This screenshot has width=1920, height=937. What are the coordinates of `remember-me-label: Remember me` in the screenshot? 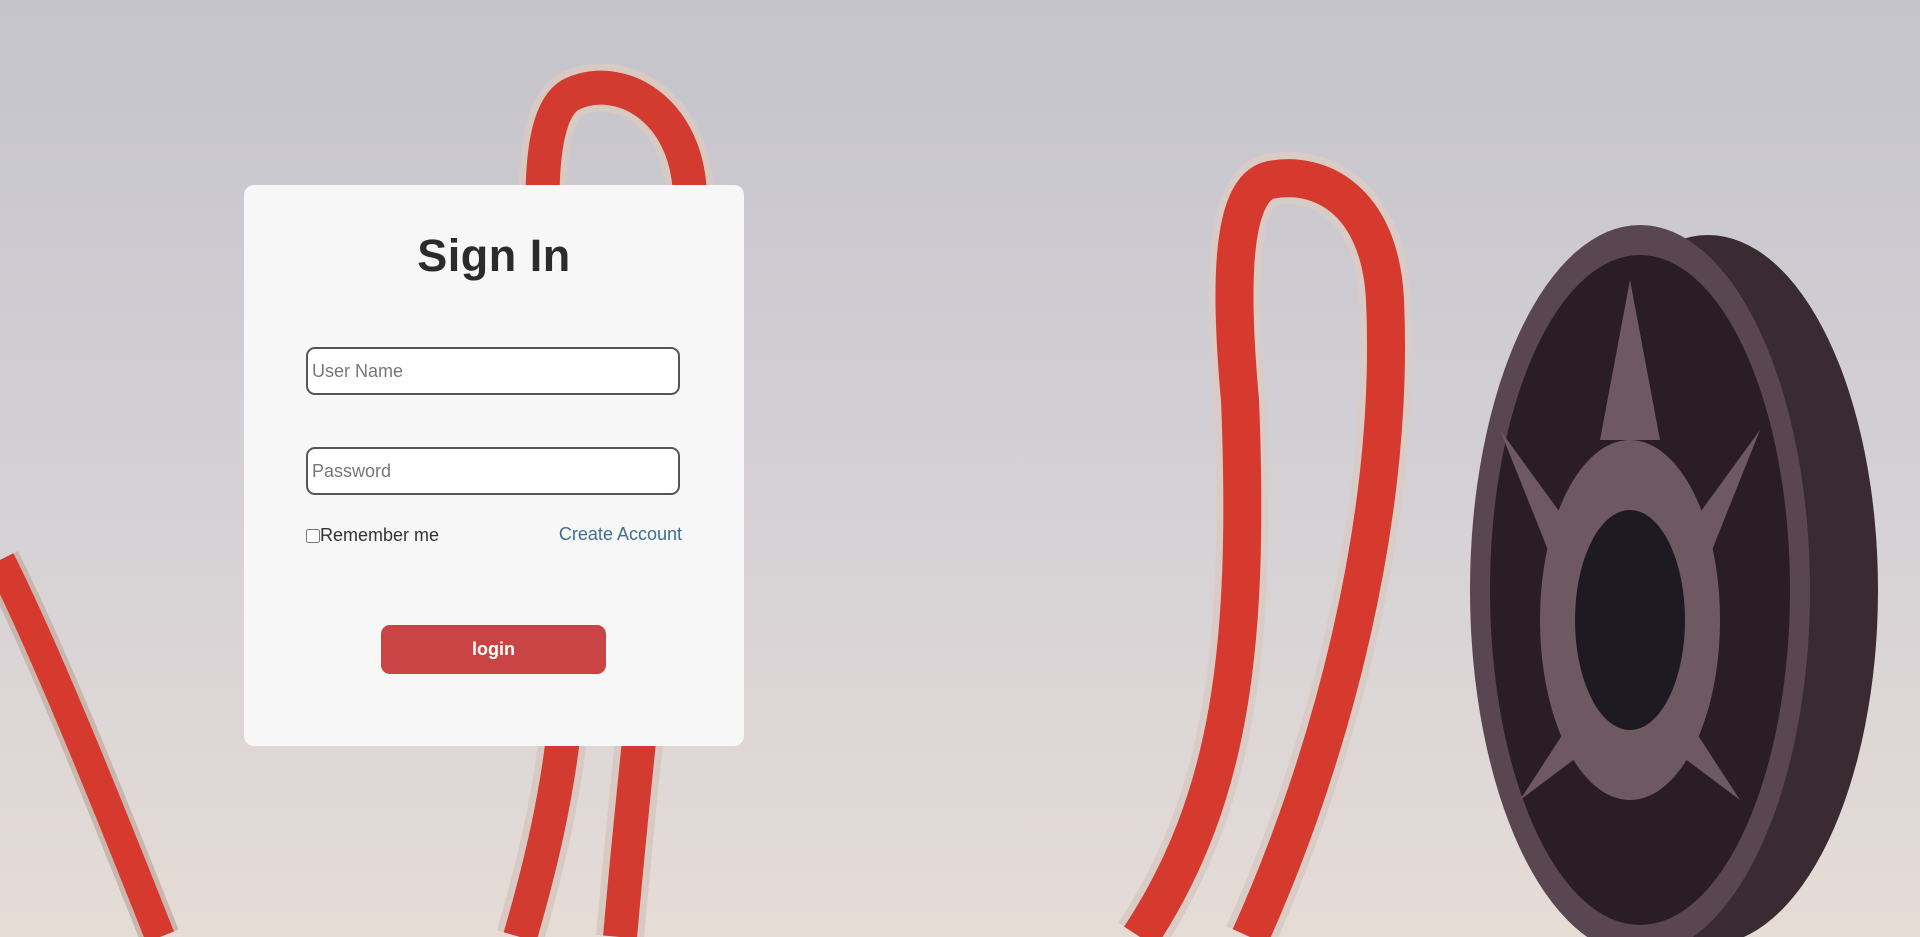 It's located at (380, 535).